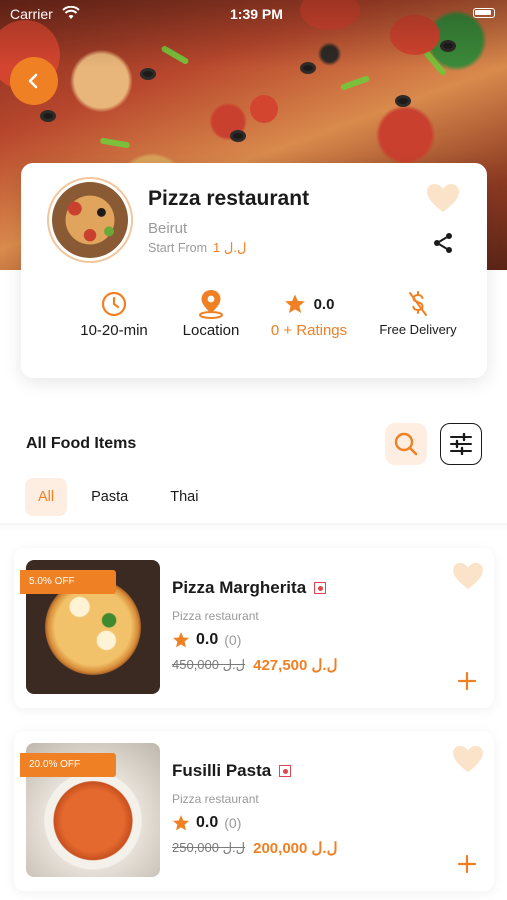 The width and height of the screenshot is (507, 900). I want to click on stat-free-delivery: Free Delivery, so click(418, 313).